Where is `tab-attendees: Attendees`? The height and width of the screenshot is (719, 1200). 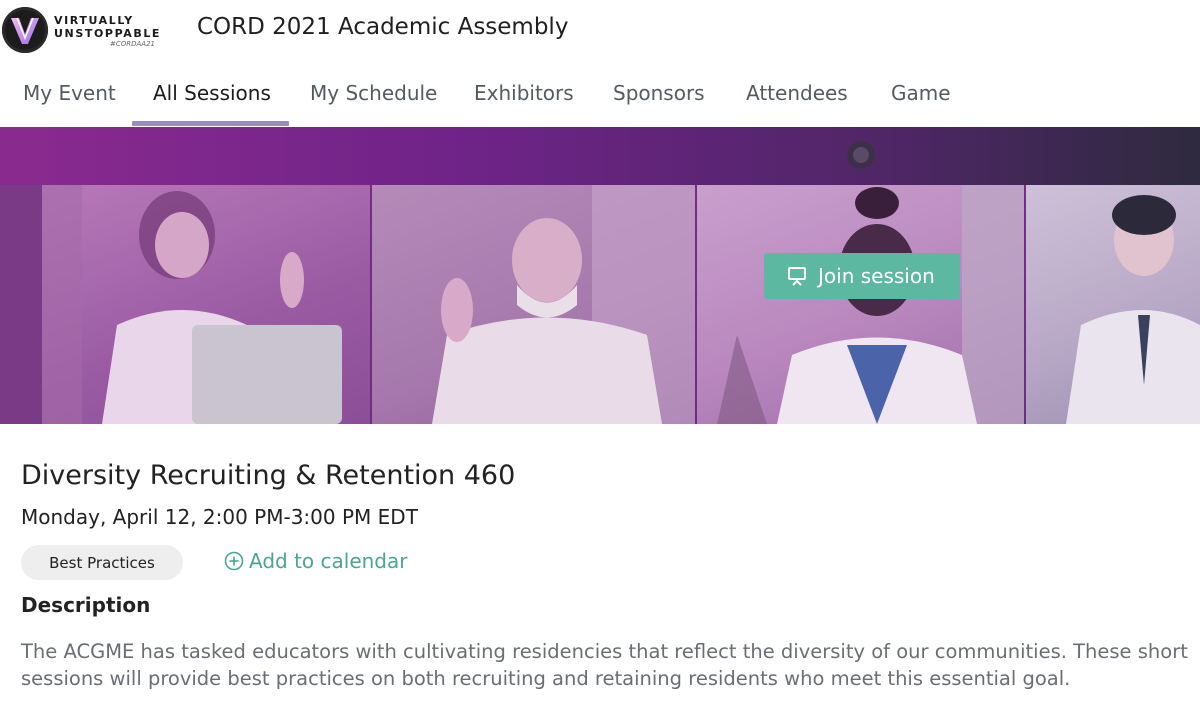
tab-attendees: Attendees is located at coordinates (797, 93).